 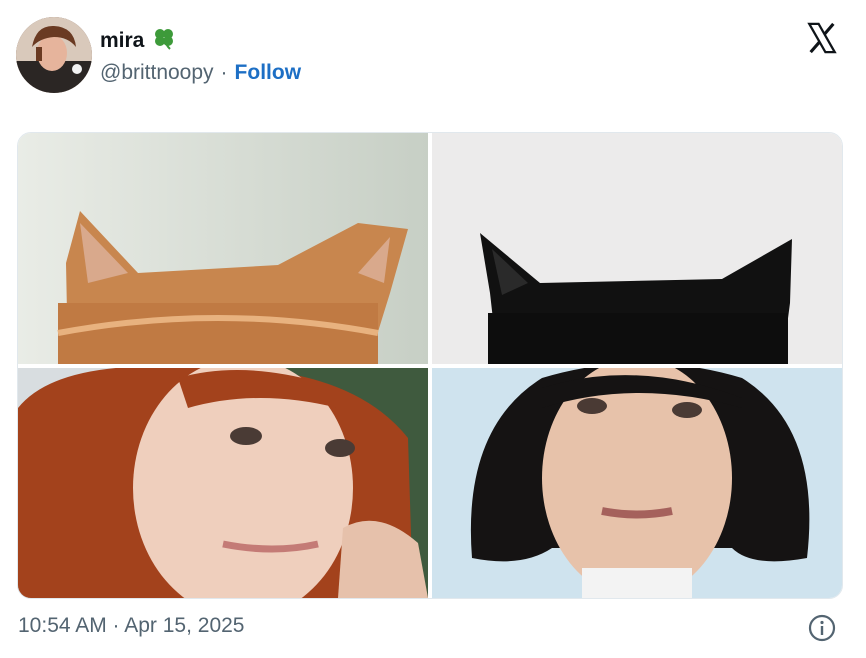 I want to click on name-row: mira, so click(x=138, y=40).